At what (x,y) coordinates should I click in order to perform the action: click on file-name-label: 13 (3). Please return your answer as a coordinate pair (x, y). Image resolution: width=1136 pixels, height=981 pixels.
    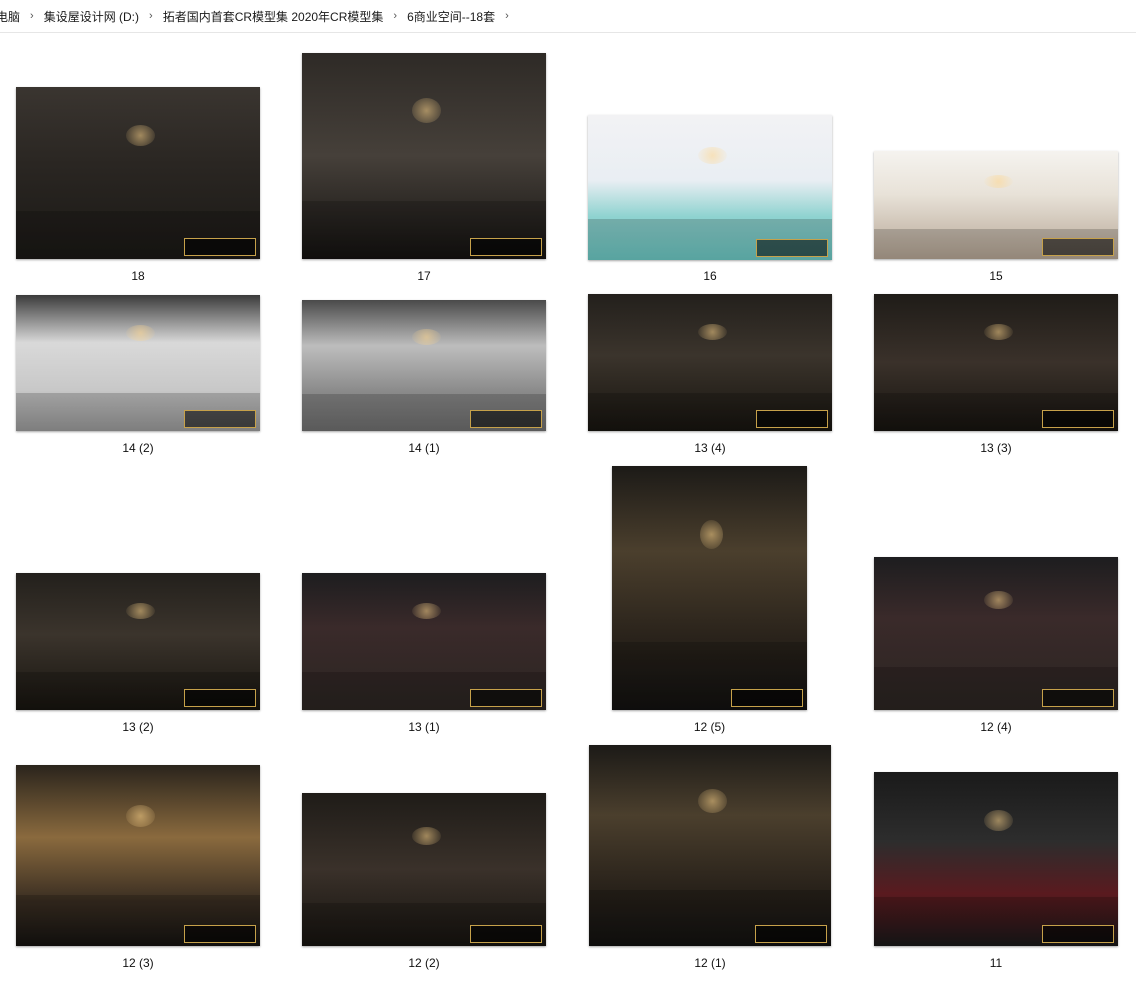
    Looking at the image, I should click on (996, 448).